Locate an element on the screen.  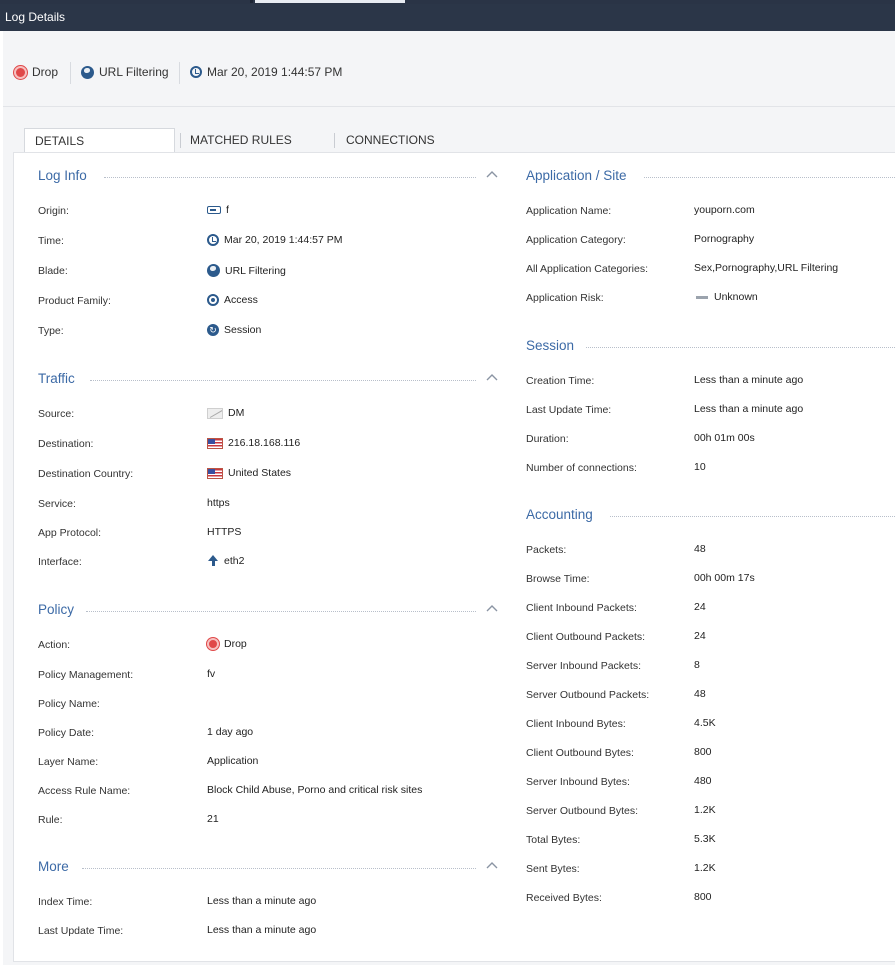
row-label: Client Outbound Packets: is located at coordinates (586, 637).